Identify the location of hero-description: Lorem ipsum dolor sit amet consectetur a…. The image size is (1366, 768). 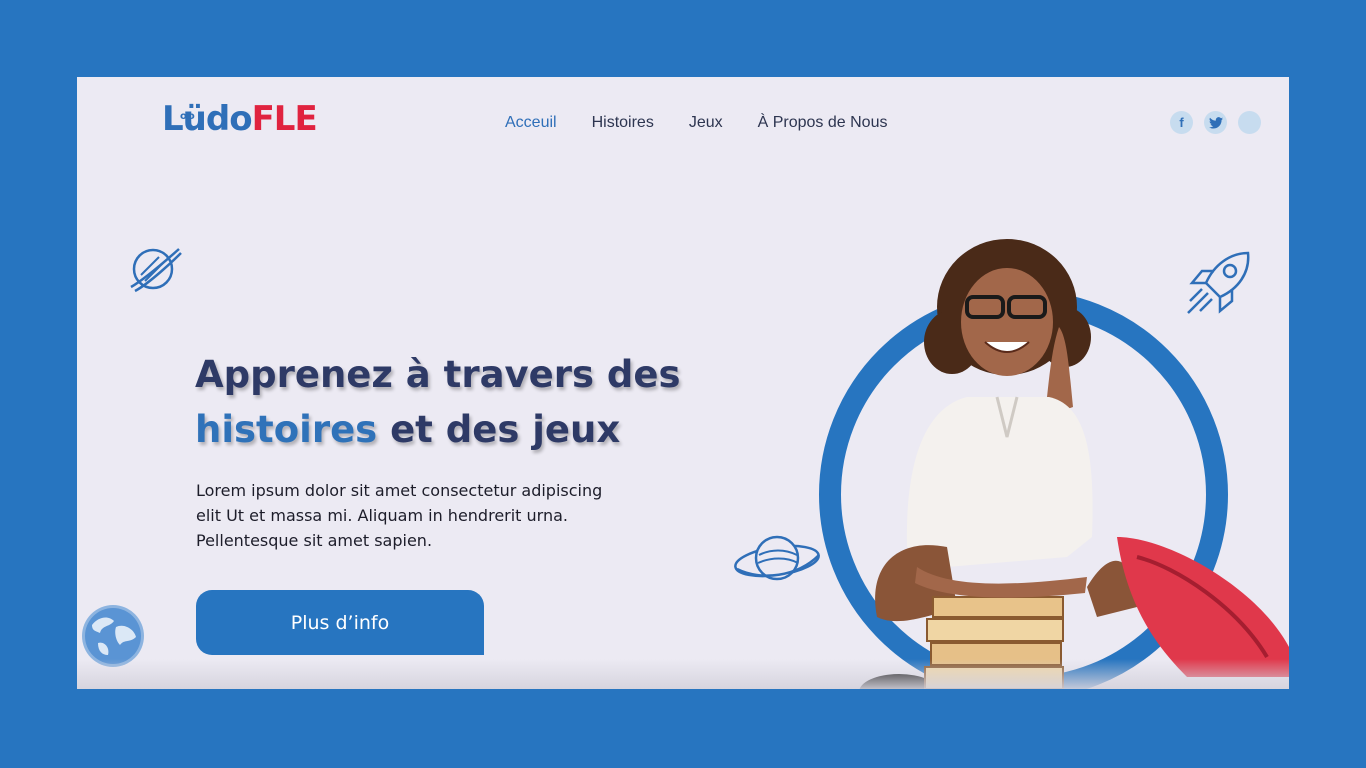
(399, 515).